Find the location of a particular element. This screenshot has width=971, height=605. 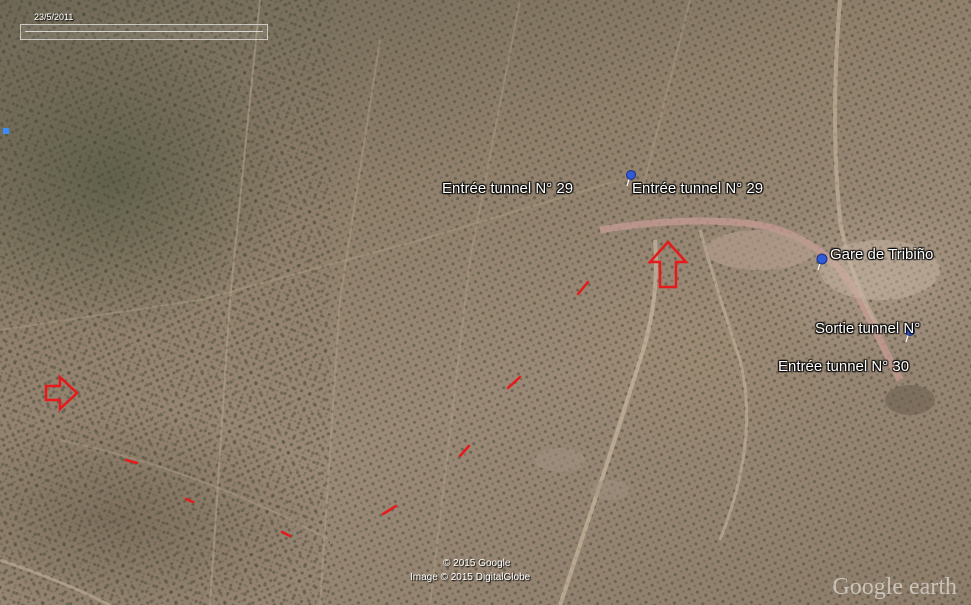

sortie-label: Sortie tunnel N° is located at coordinates (867, 328).